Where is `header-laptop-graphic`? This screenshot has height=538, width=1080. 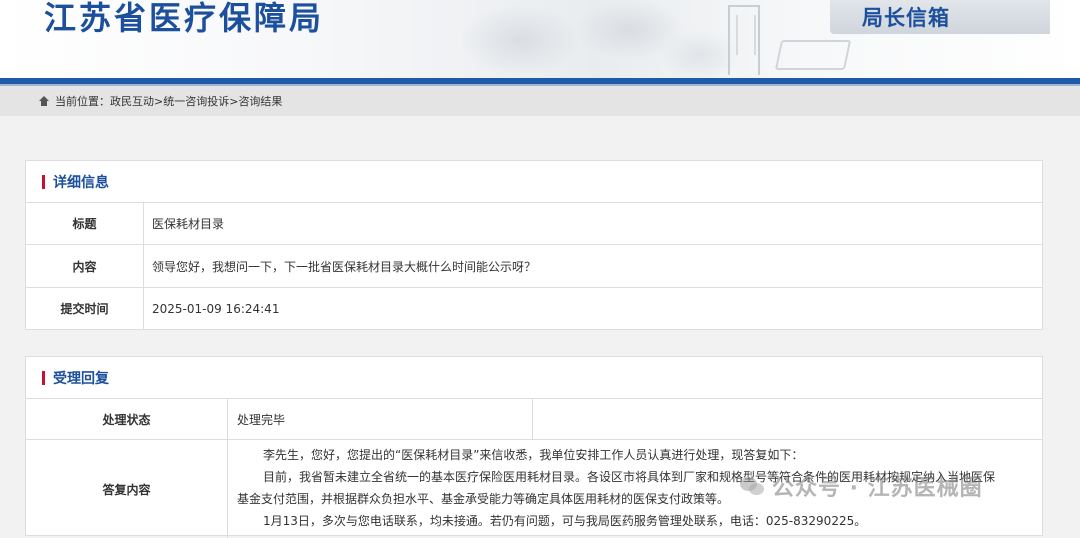 header-laptop-graphic is located at coordinates (813, 55).